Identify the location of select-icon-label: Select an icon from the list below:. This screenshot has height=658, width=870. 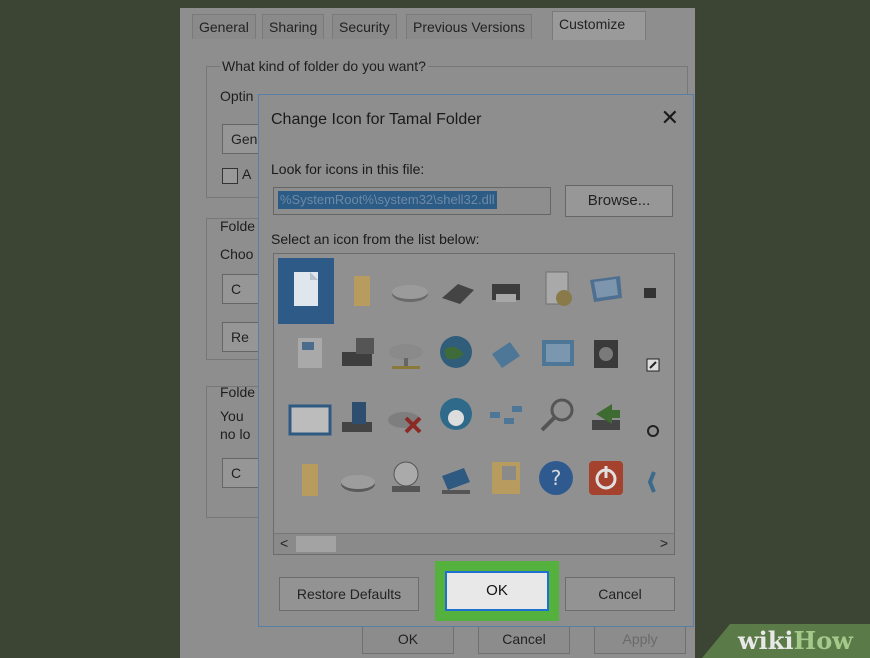
(375, 239).